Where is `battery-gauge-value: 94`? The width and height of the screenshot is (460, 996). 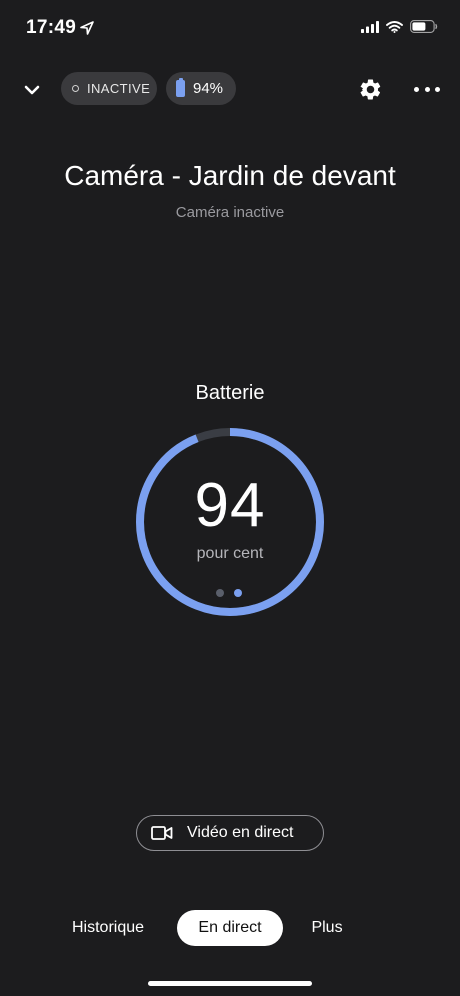
battery-gauge-value: 94 is located at coordinates (230, 505).